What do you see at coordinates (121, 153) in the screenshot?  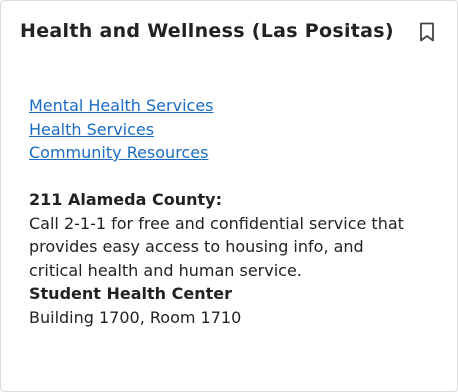 I see `community-resources-link: Community Resources` at bounding box center [121, 153].